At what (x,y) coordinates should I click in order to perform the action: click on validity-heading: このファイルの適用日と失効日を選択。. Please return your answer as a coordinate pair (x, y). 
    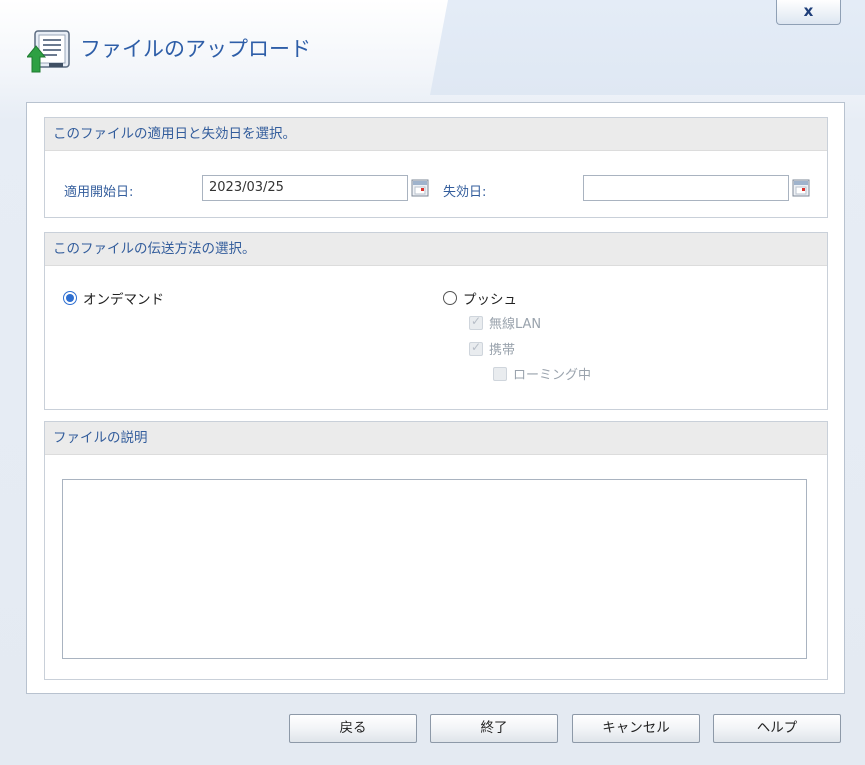
    Looking at the image, I should click on (436, 134).